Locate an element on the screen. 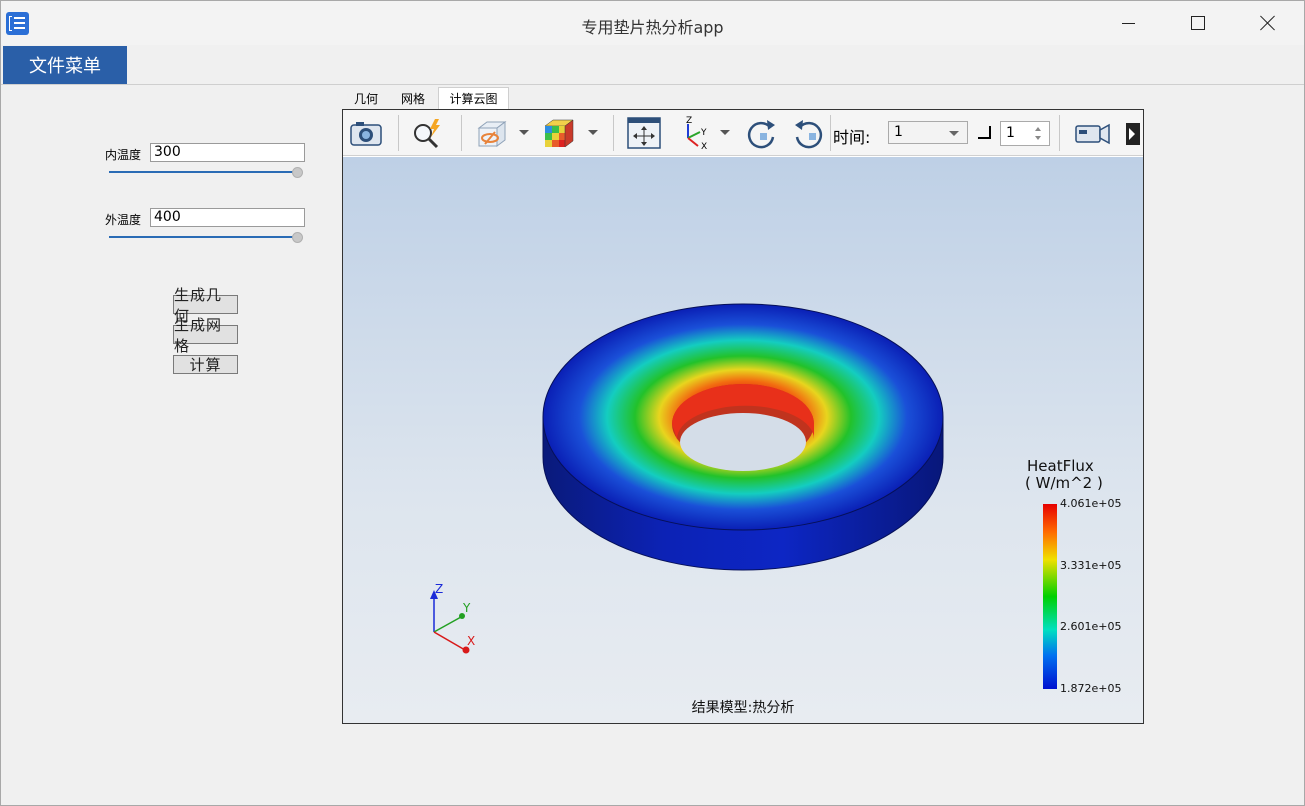 The image size is (1305, 806). viewer-toolbar: Z Y X 时间: 1 1 is located at coordinates (743, 133).